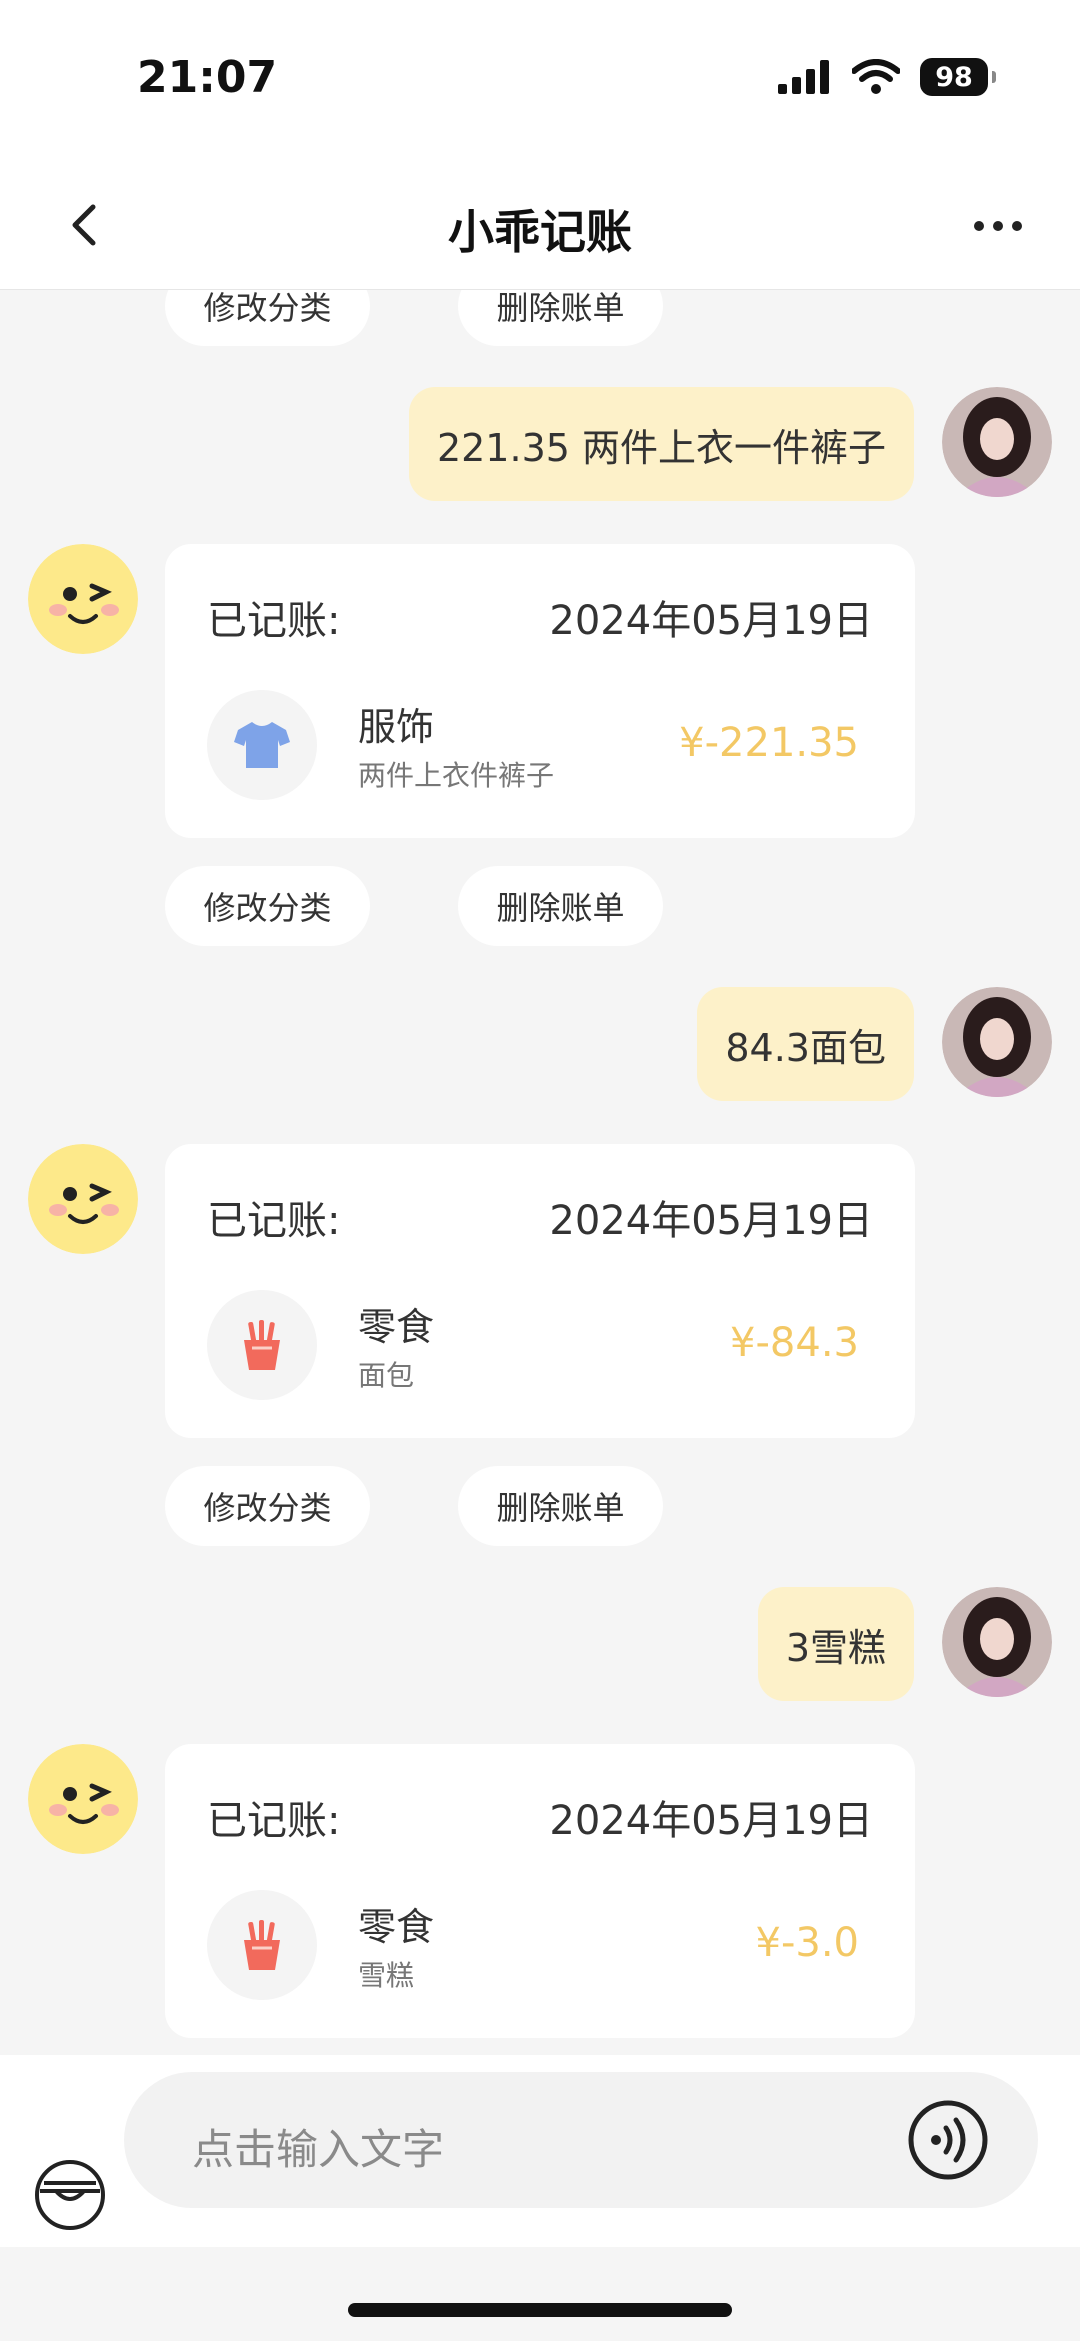 The height and width of the screenshot is (2341, 1080). Describe the element at coordinates (540, 145) in the screenshot. I see `top-bar: 21:07 98 小乖记账` at that location.